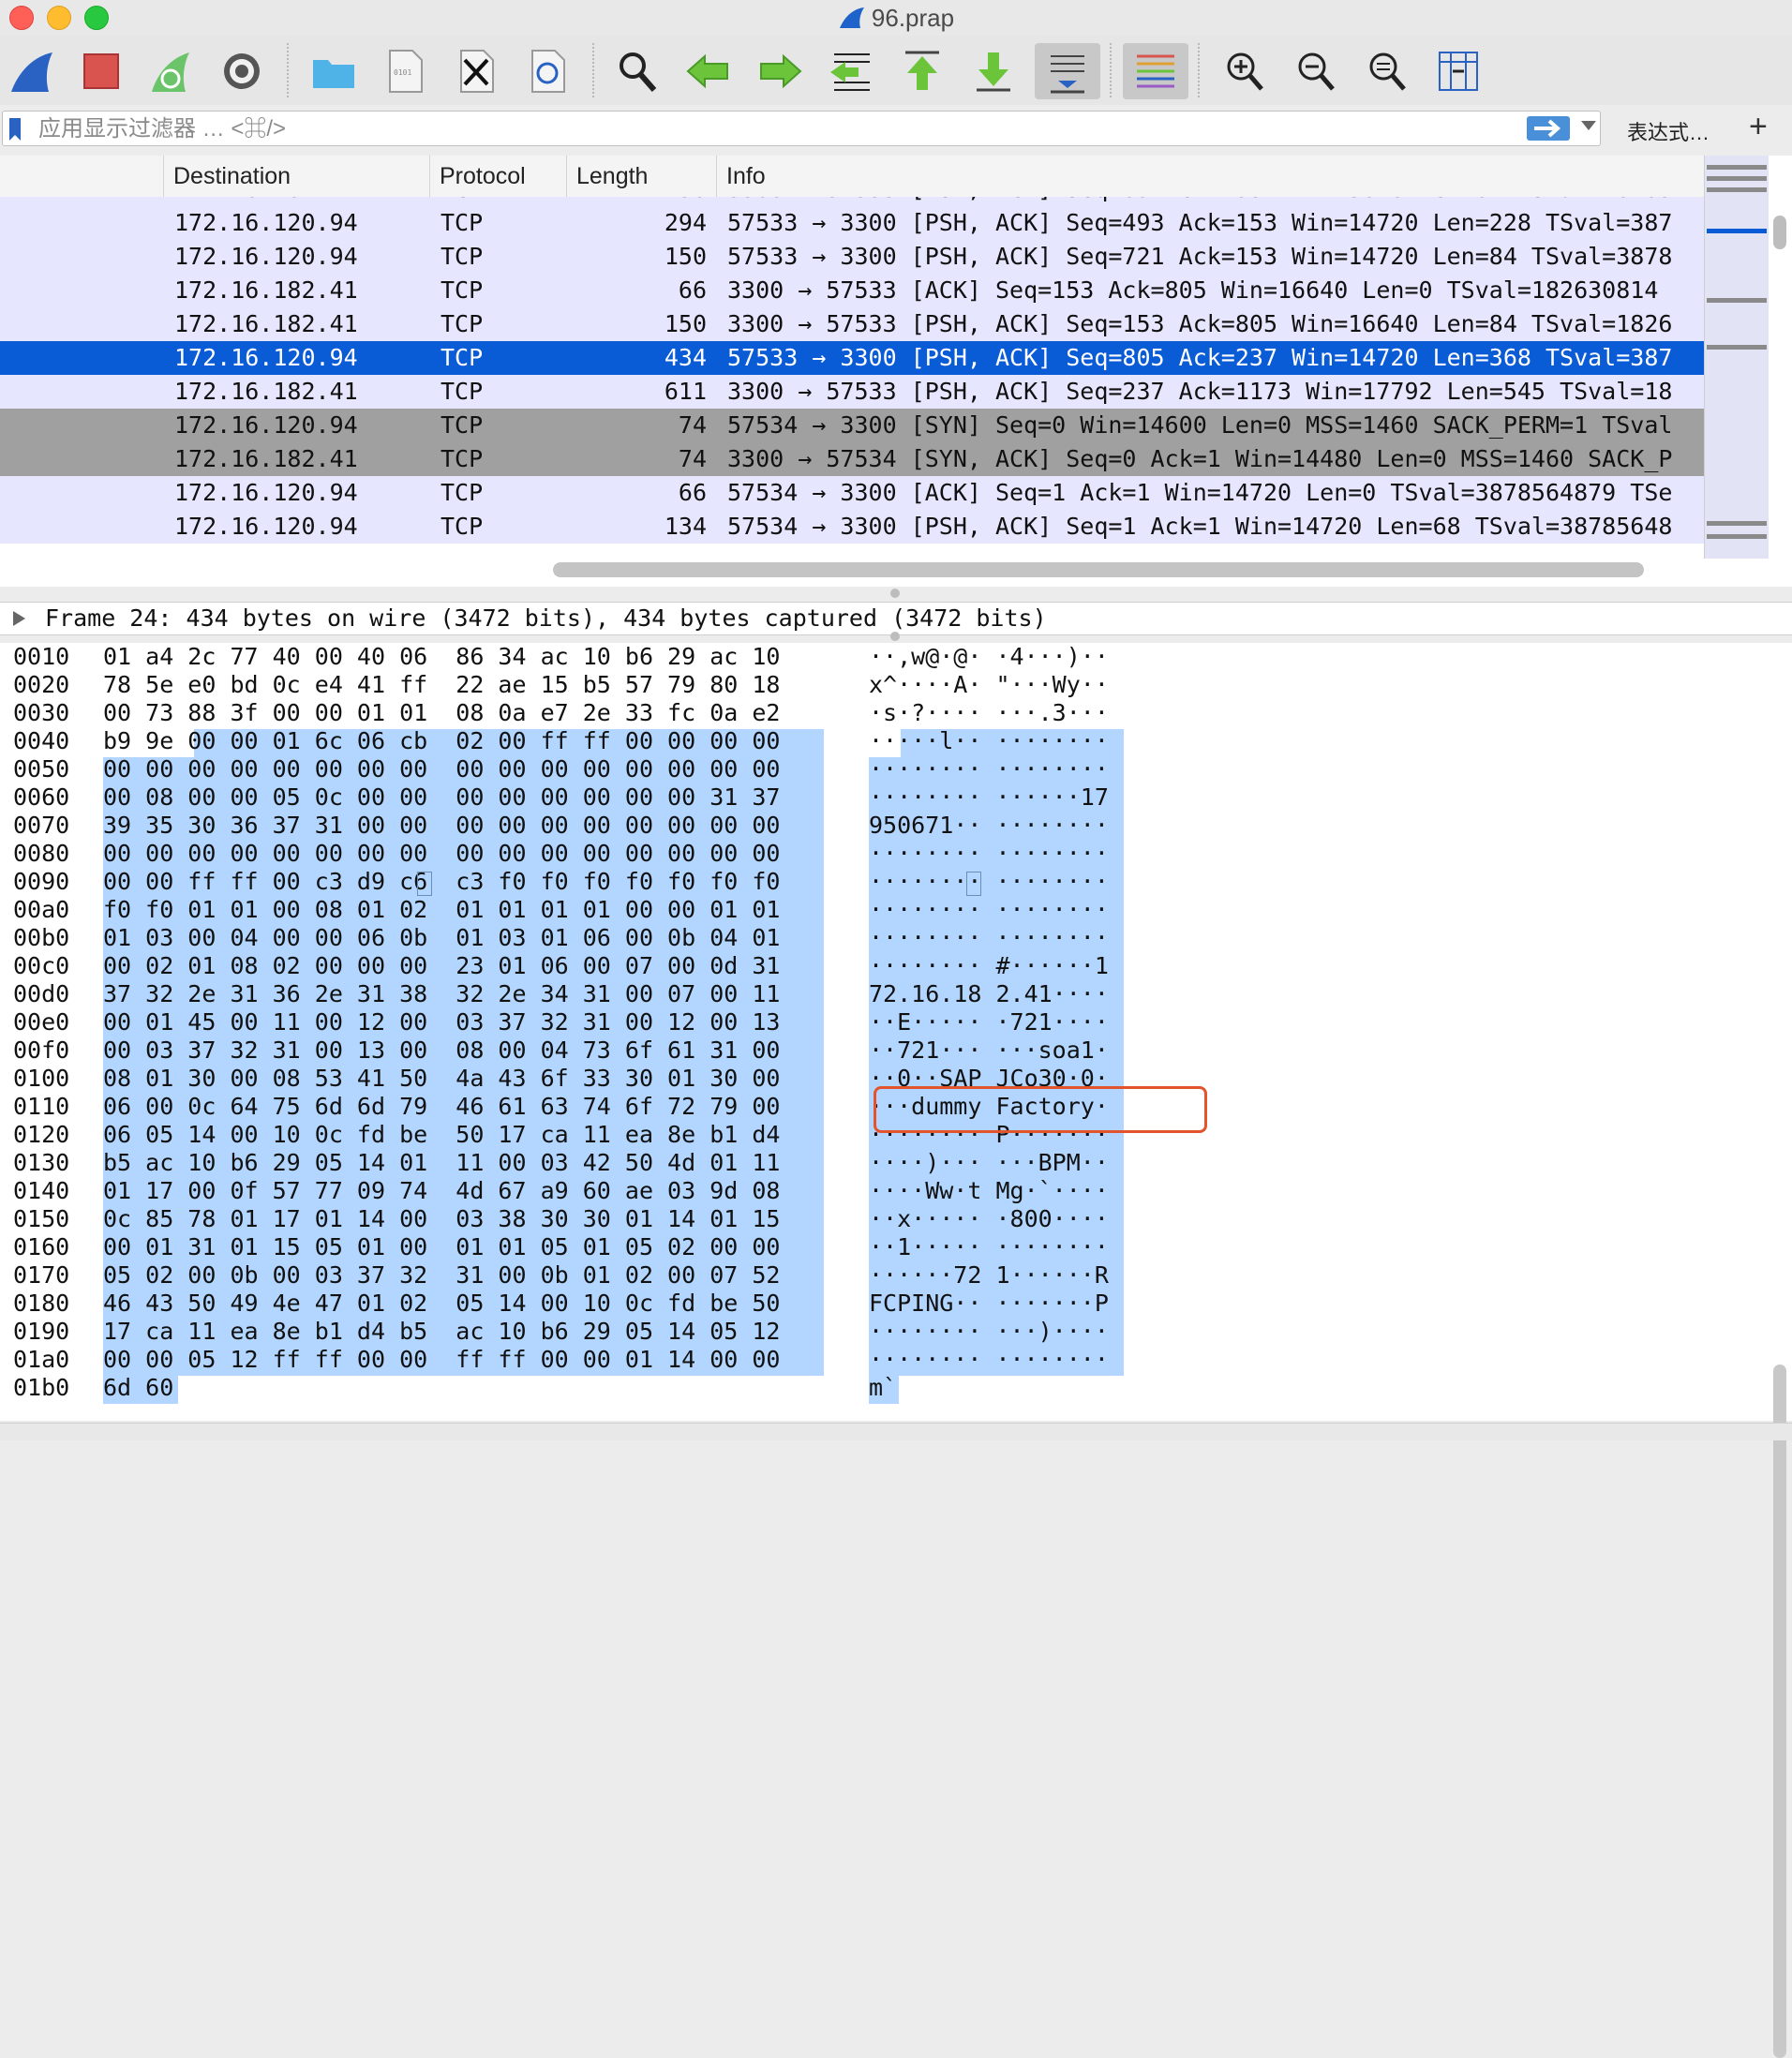  Describe the element at coordinates (1199, 70) in the screenshot. I see `toolbar-separator` at that location.